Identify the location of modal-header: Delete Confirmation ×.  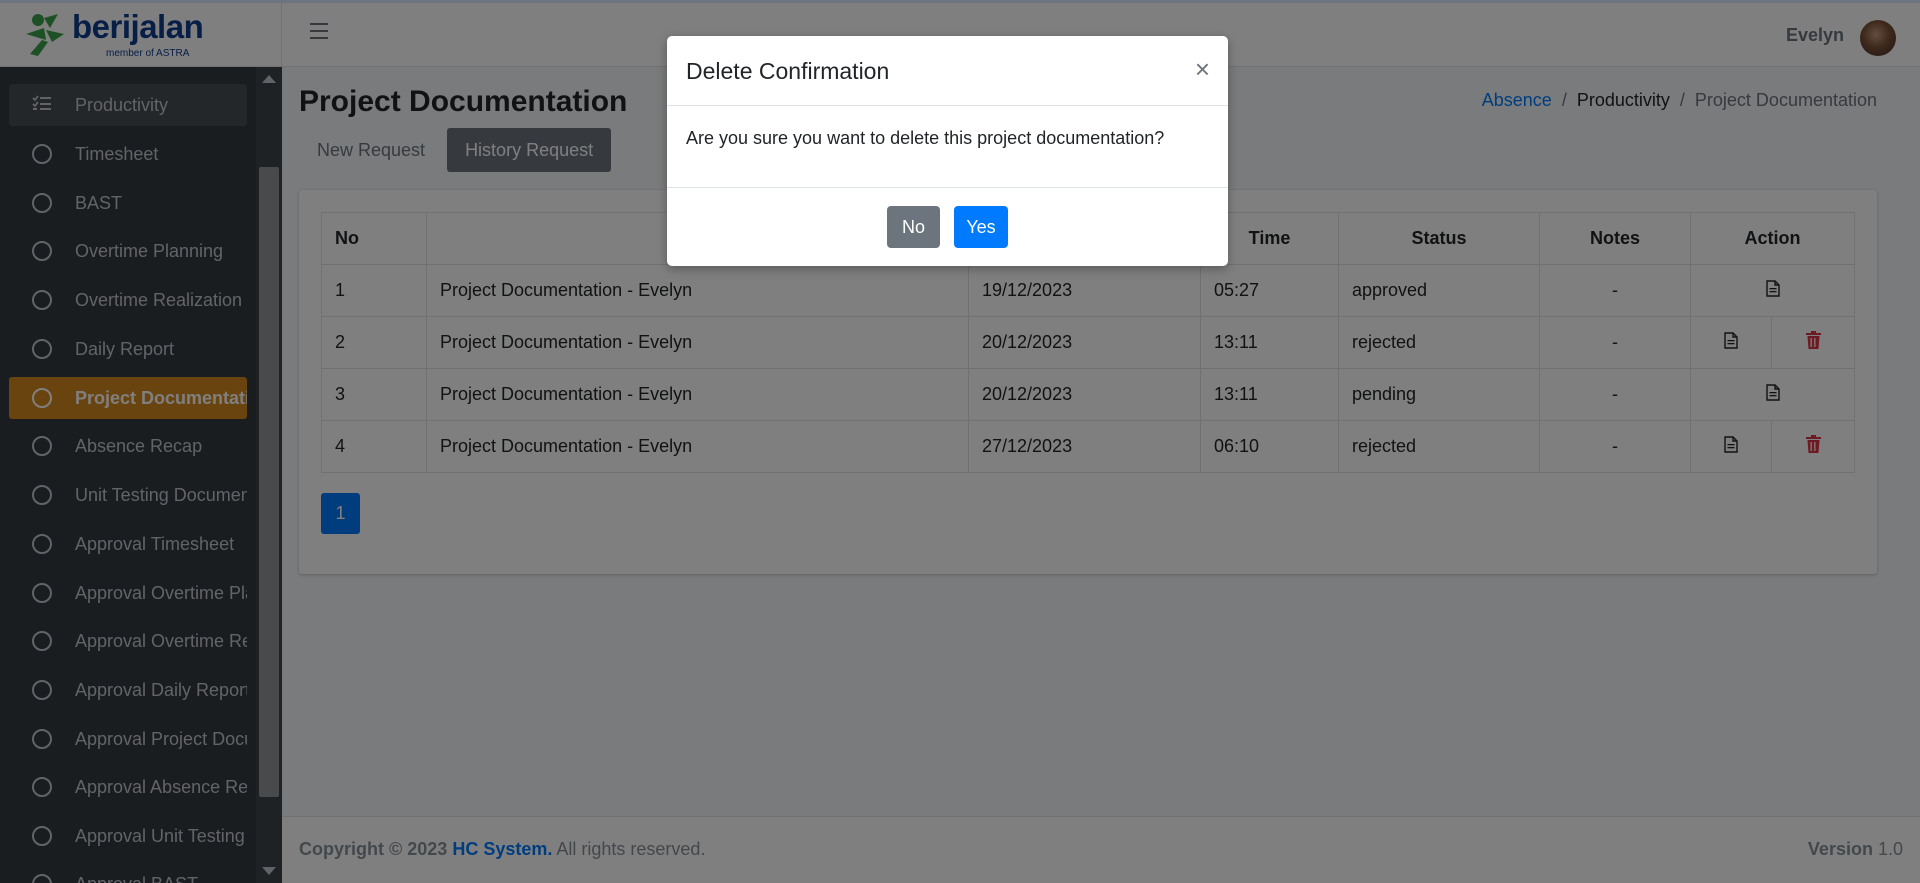
(947, 71).